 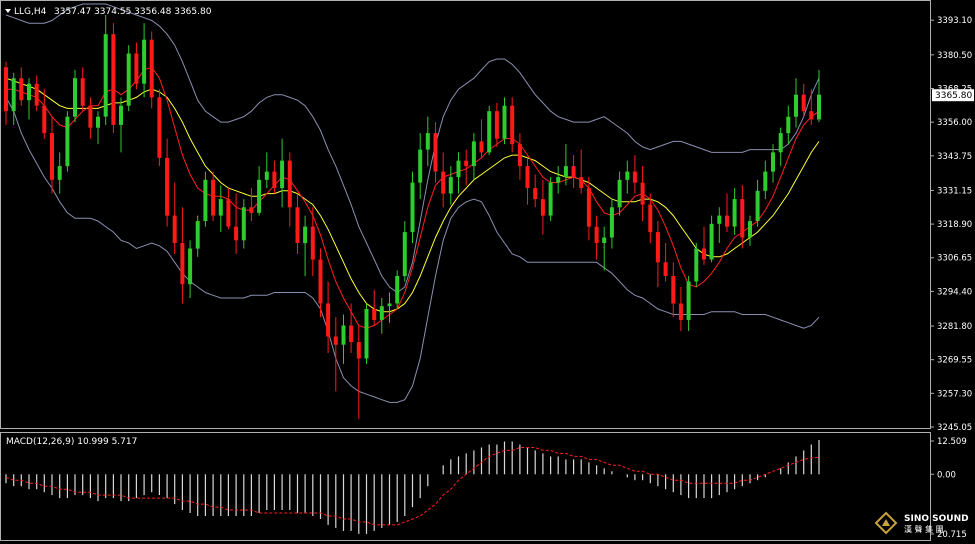 I want to click on svg-text: 3365.80, so click(x=953, y=96).